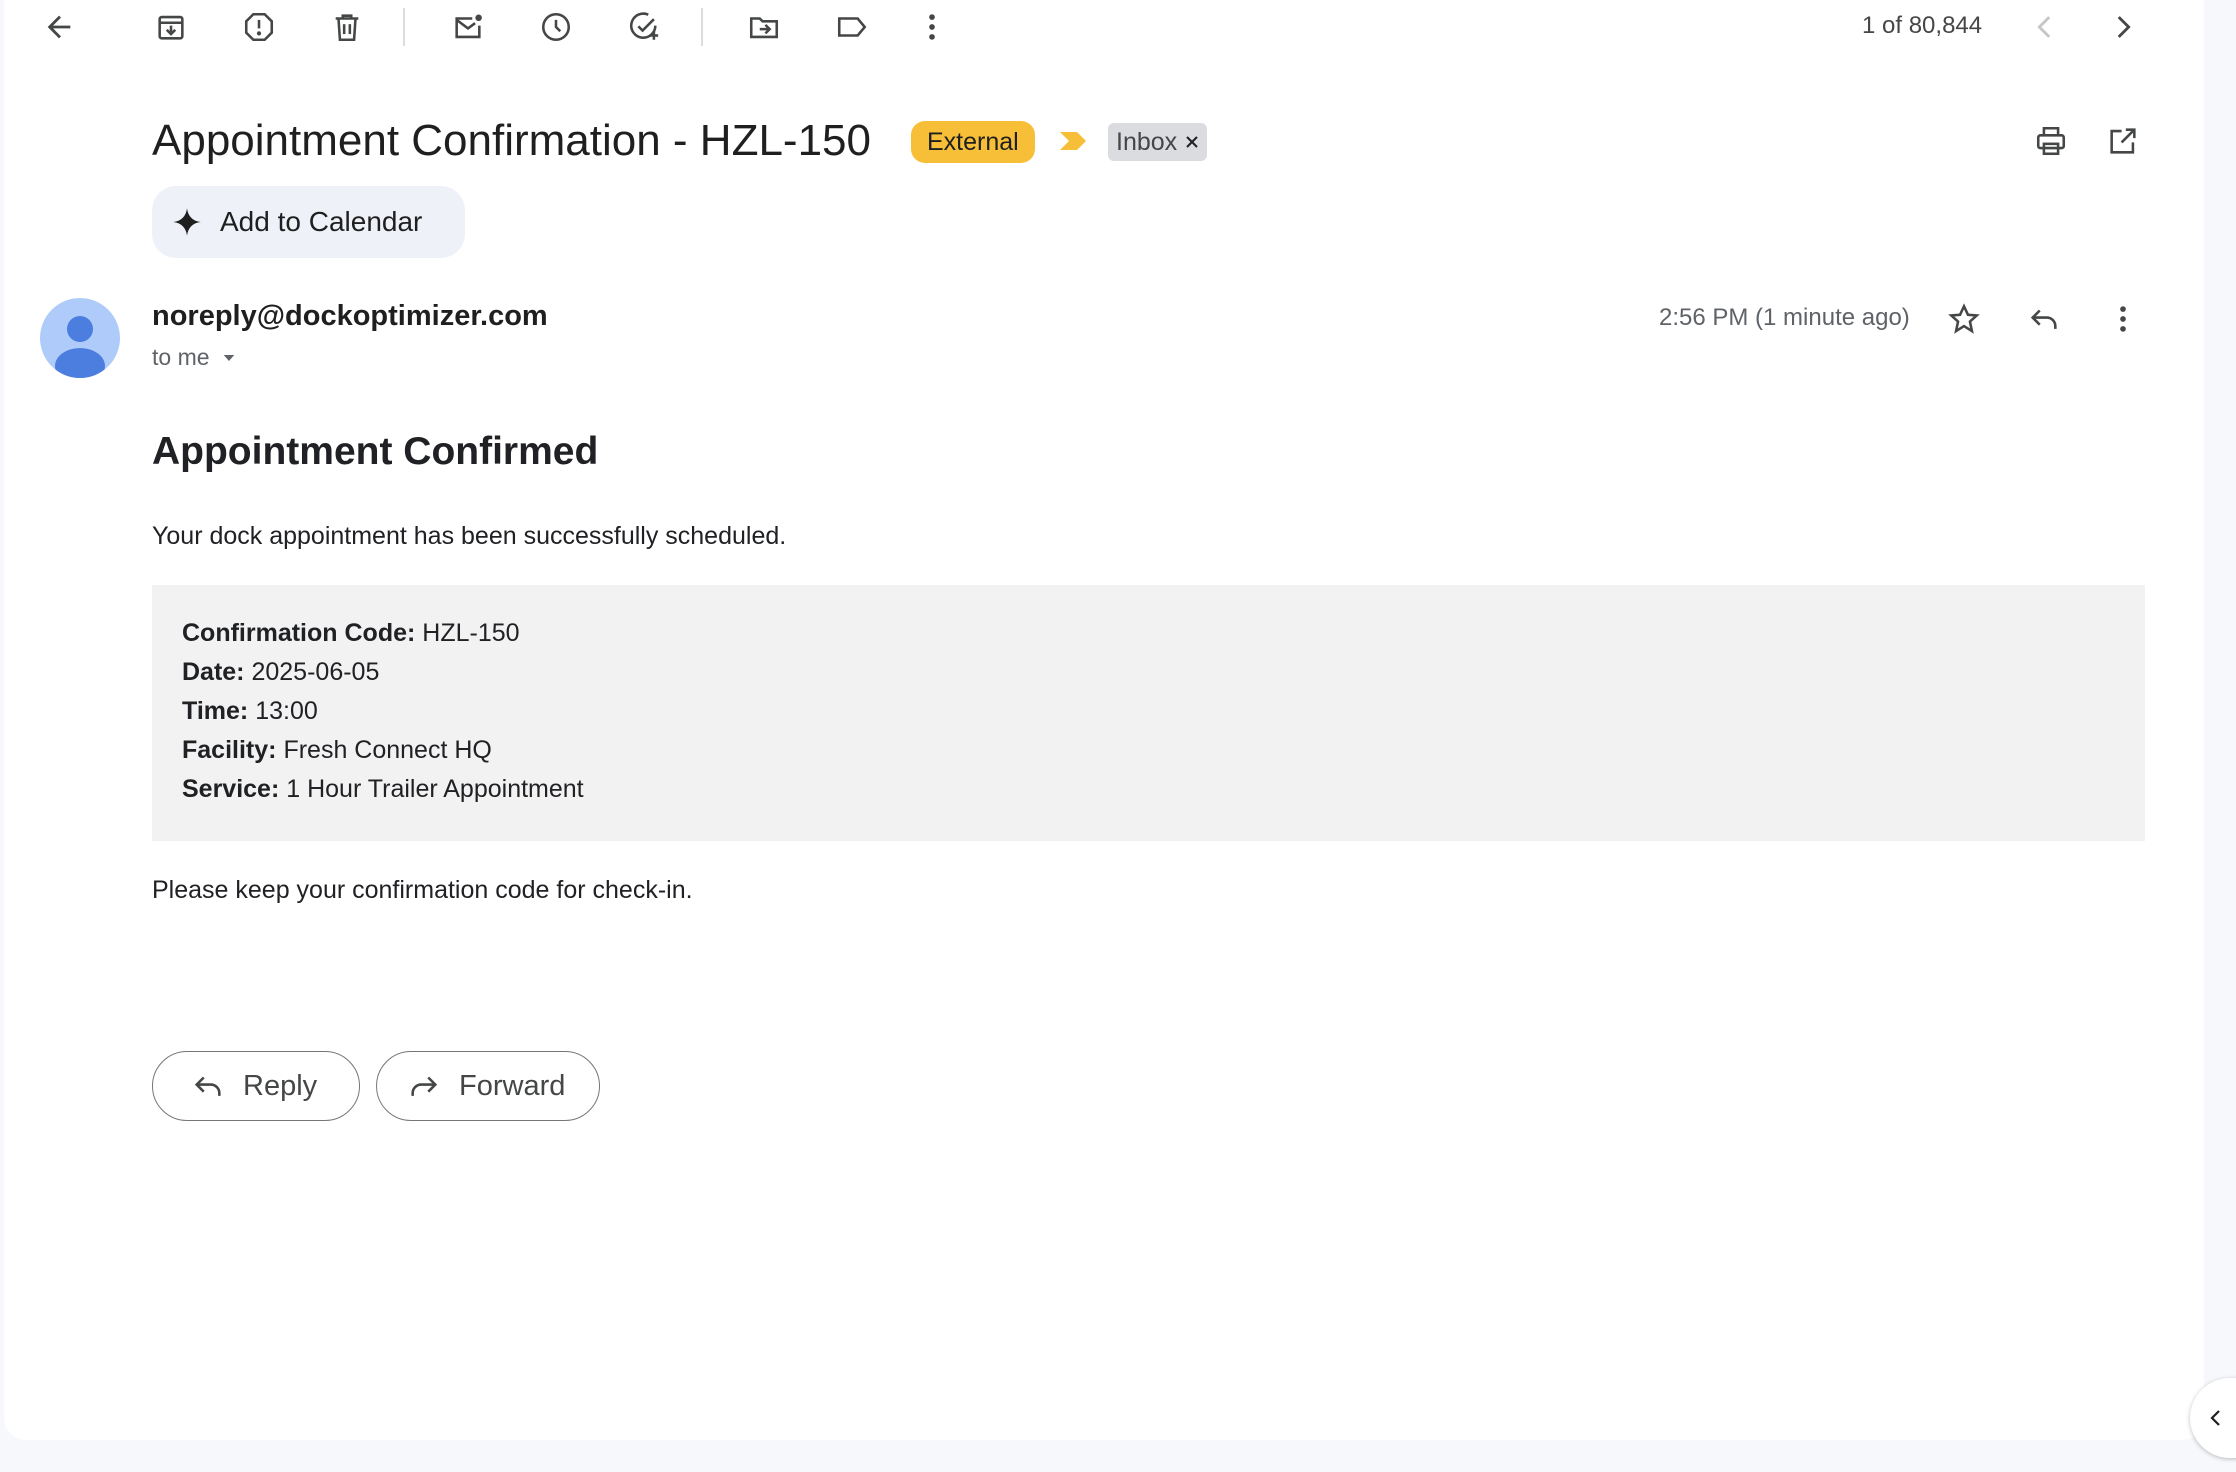 The width and height of the screenshot is (2236, 1472). What do you see at coordinates (424, 1086) in the screenshot?
I see `forward-arrow-icon` at bounding box center [424, 1086].